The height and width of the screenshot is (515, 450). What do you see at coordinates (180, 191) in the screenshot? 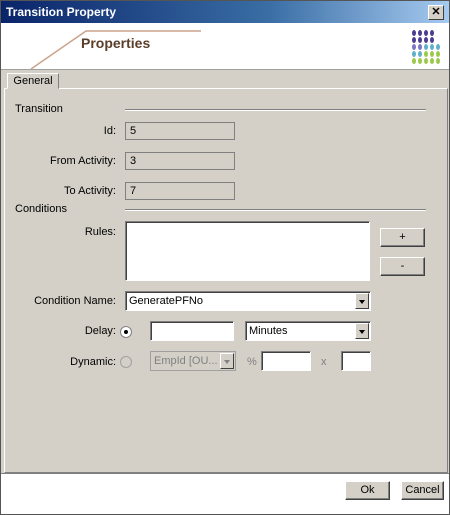
I see `to-activity-field: 7` at bounding box center [180, 191].